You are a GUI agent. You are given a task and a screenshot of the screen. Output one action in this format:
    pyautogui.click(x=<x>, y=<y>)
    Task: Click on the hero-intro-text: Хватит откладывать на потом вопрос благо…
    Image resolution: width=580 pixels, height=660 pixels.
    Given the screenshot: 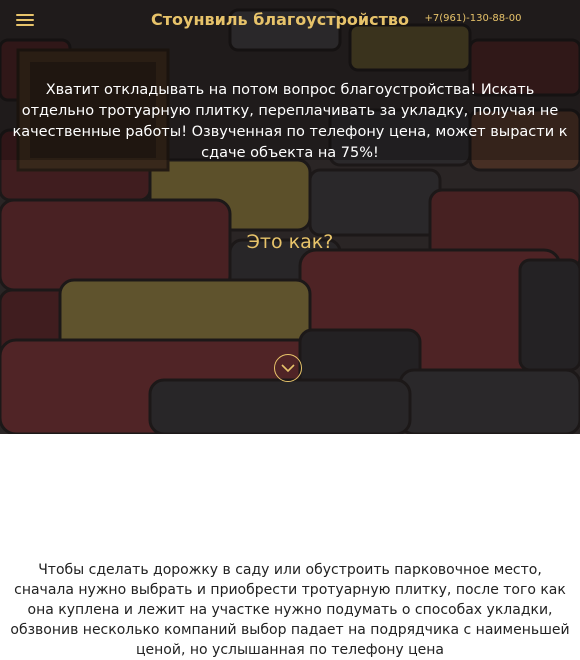 What is the action you would take?
    pyautogui.click(x=290, y=121)
    